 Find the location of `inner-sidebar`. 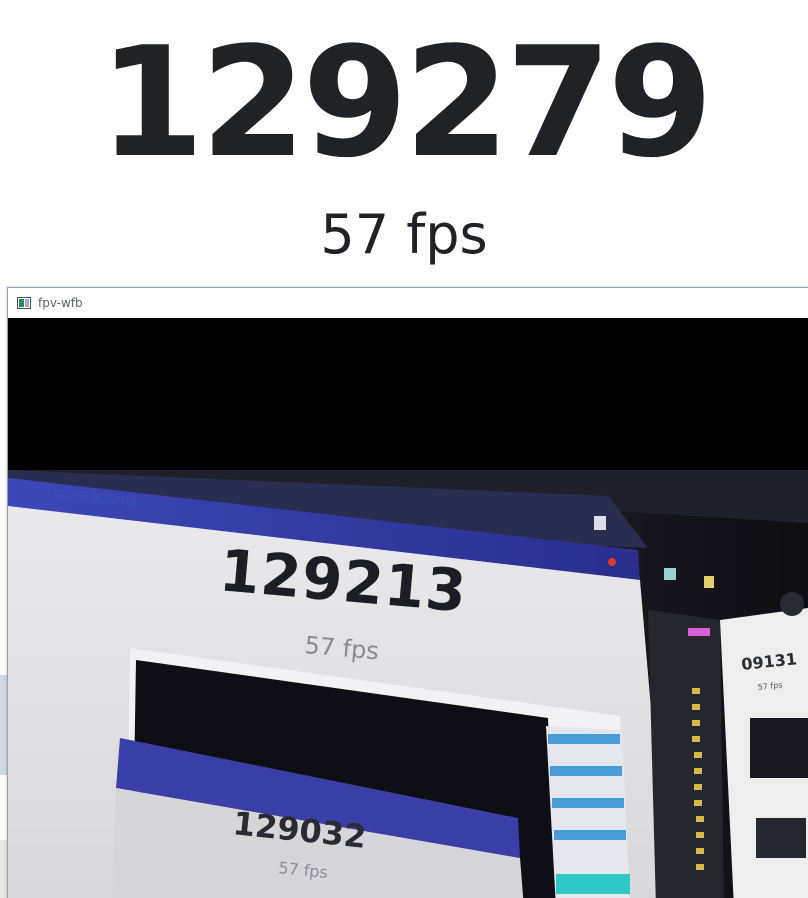

inner-sidebar is located at coordinates (588, 812).